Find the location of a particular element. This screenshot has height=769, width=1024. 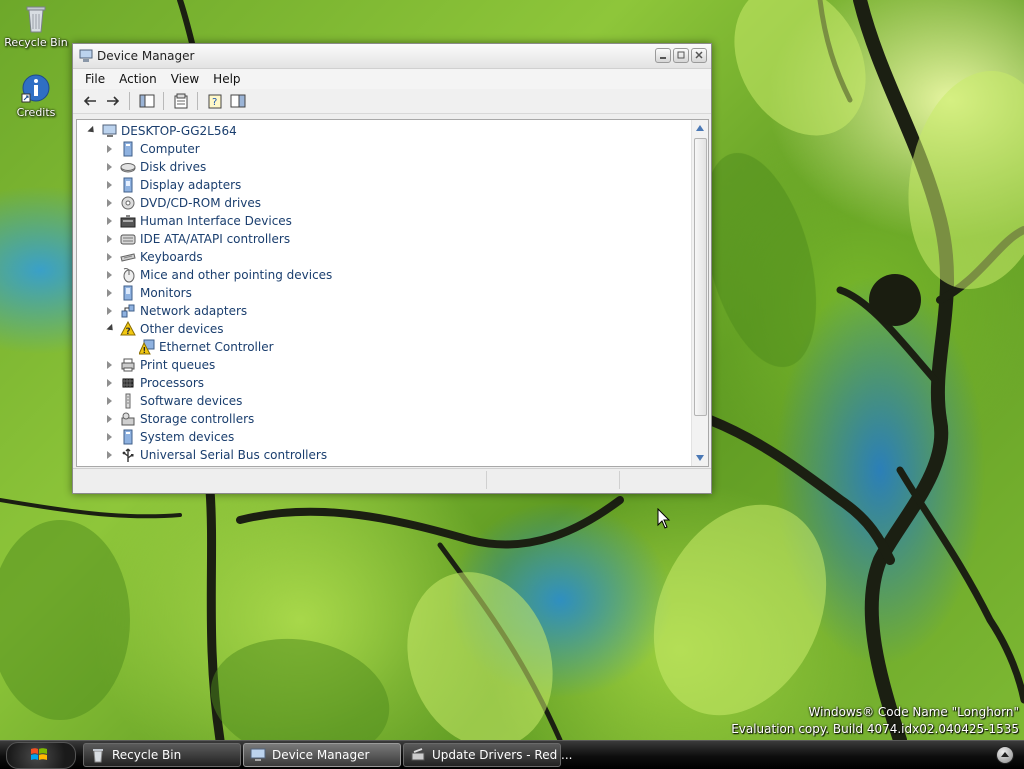

scroll-down-arrow-icon is located at coordinates (700, 458).